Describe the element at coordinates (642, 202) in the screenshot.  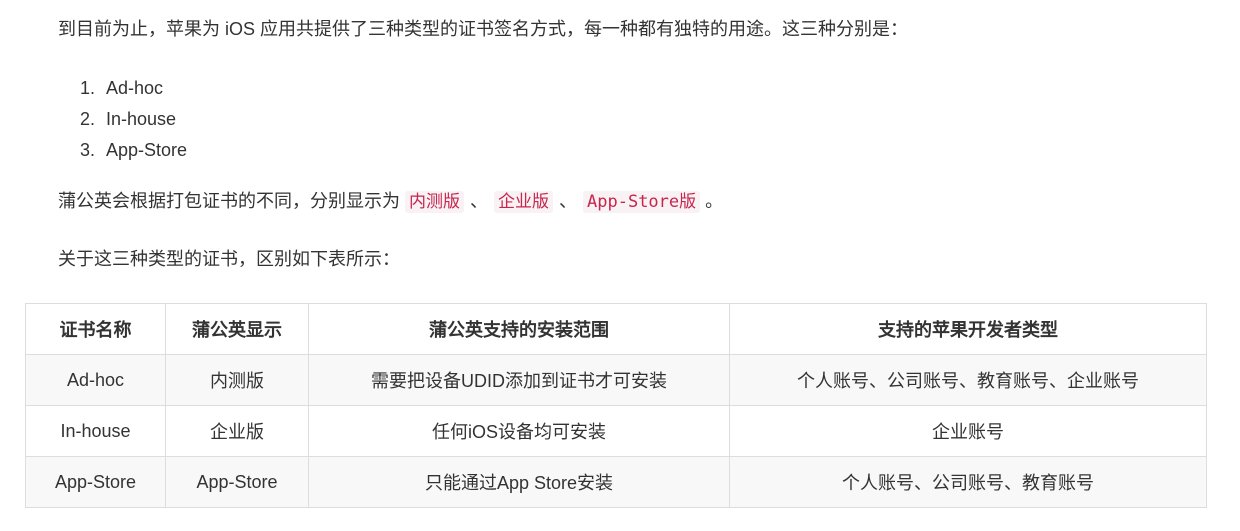
I see `tag-app-store: App-Store版` at that location.